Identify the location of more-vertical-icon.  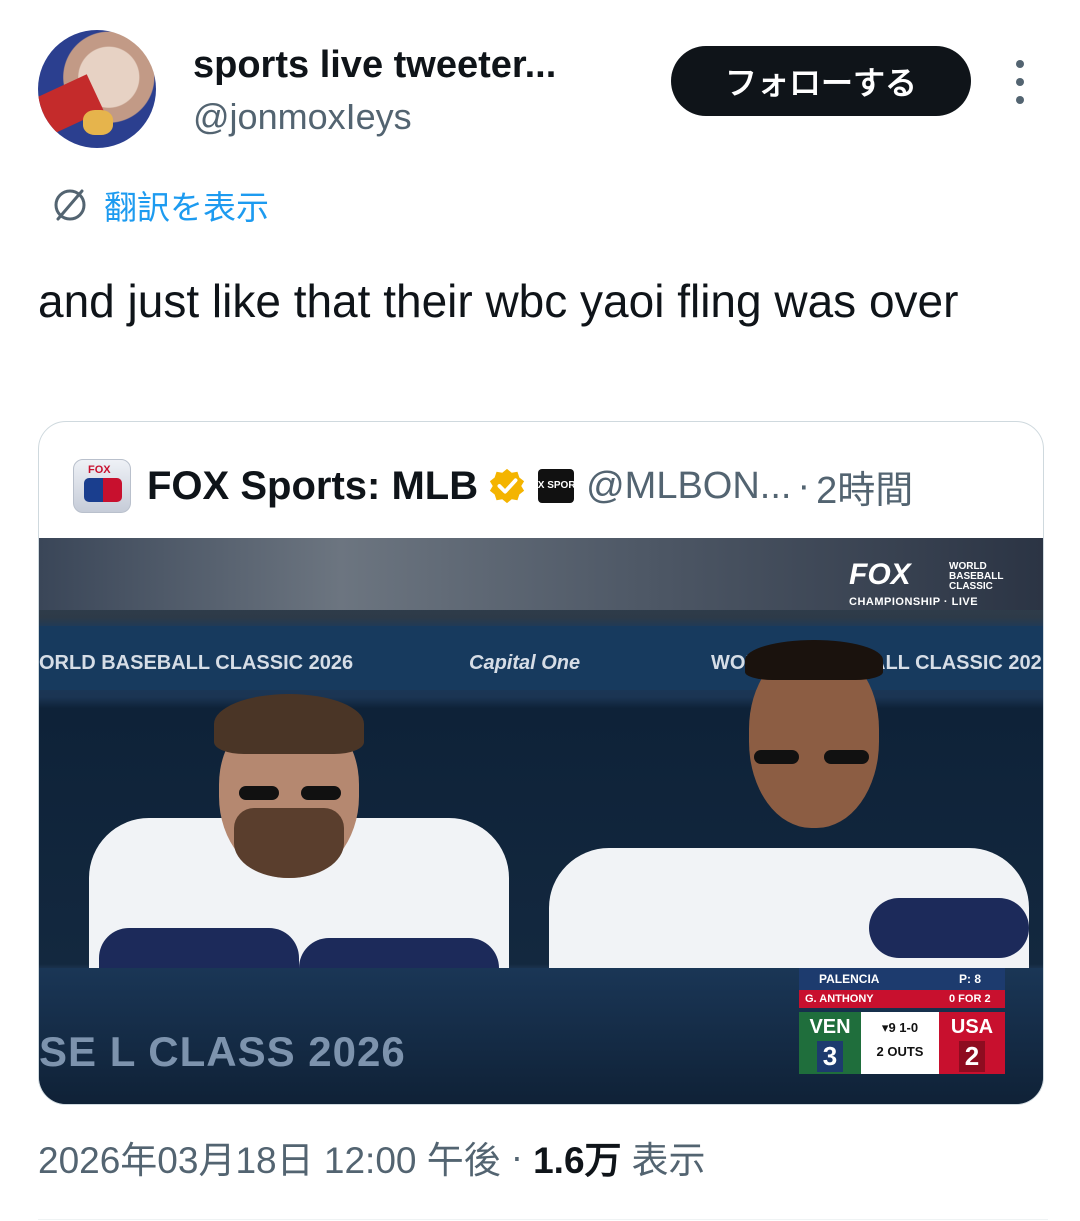
(1020, 82).